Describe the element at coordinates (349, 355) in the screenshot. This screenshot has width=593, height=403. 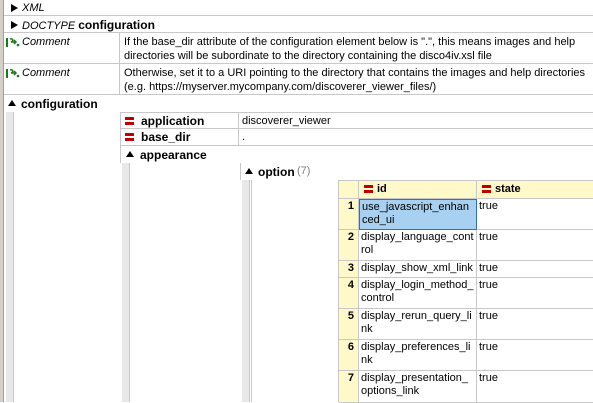
I see `row-number: 6` at that location.